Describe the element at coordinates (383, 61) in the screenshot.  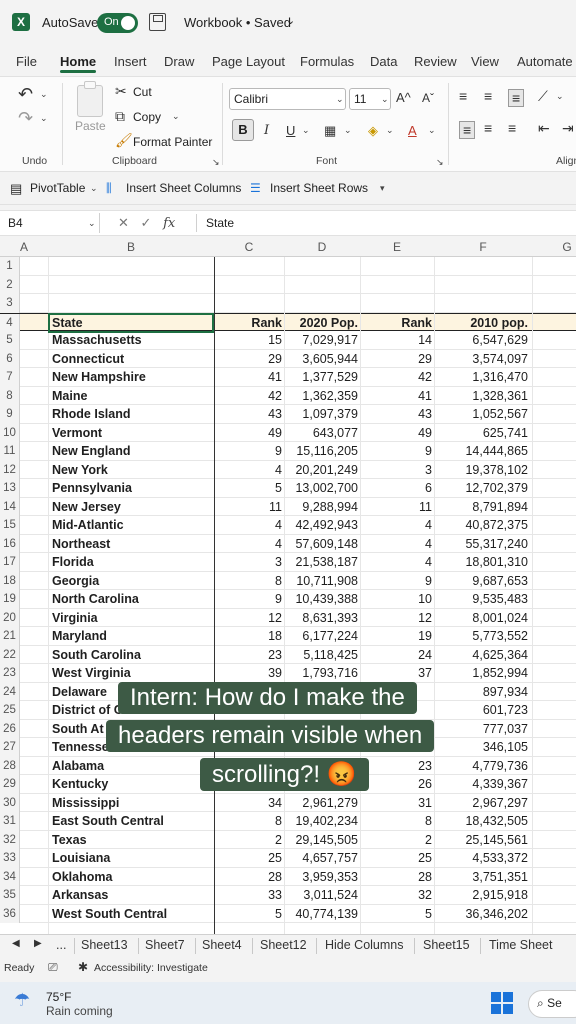
I see `tab-data: Data` at that location.